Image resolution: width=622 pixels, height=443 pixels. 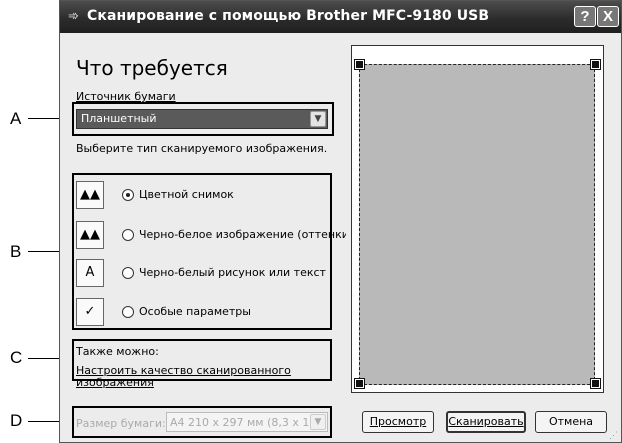 I want to click on scan-type-prompt: Выберите тип сканируемого изображения., so click(x=202, y=148).